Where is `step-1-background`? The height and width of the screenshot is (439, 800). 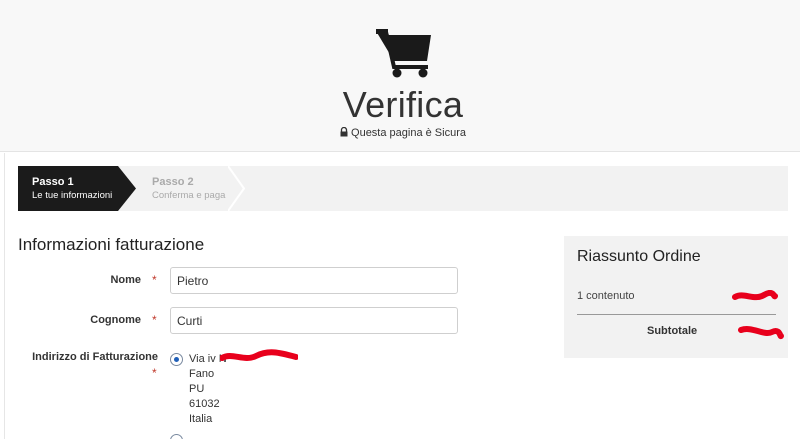 step-1-background is located at coordinates (77, 188).